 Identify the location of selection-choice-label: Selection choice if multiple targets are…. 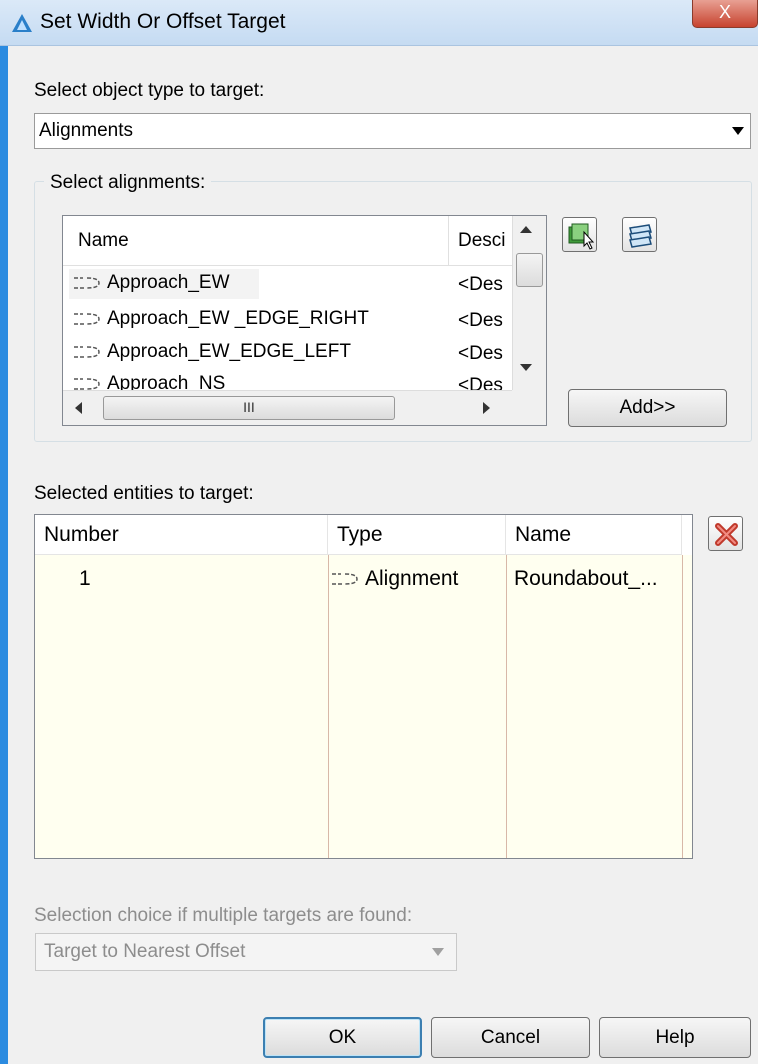
(223, 915).